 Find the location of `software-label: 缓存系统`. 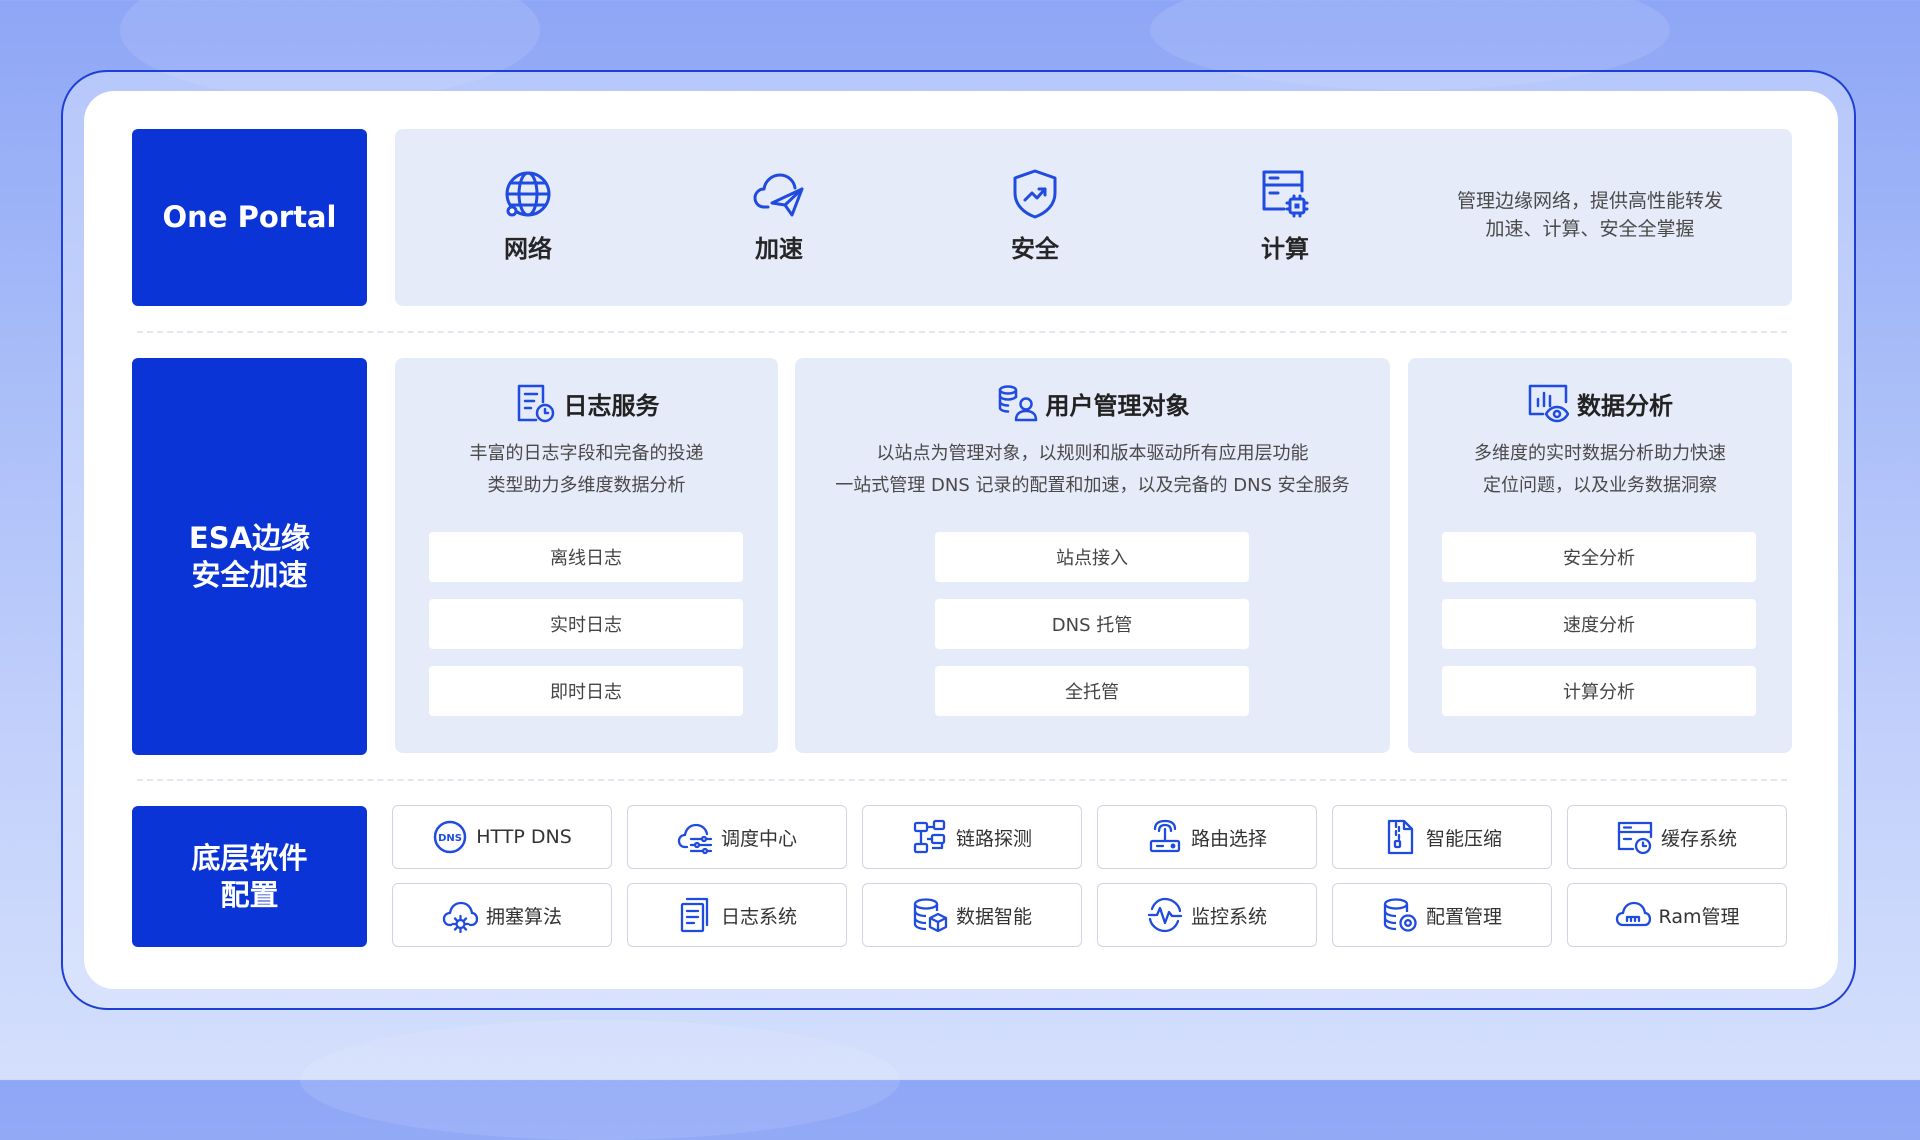

software-label: 缓存系统 is located at coordinates (1699, 837).